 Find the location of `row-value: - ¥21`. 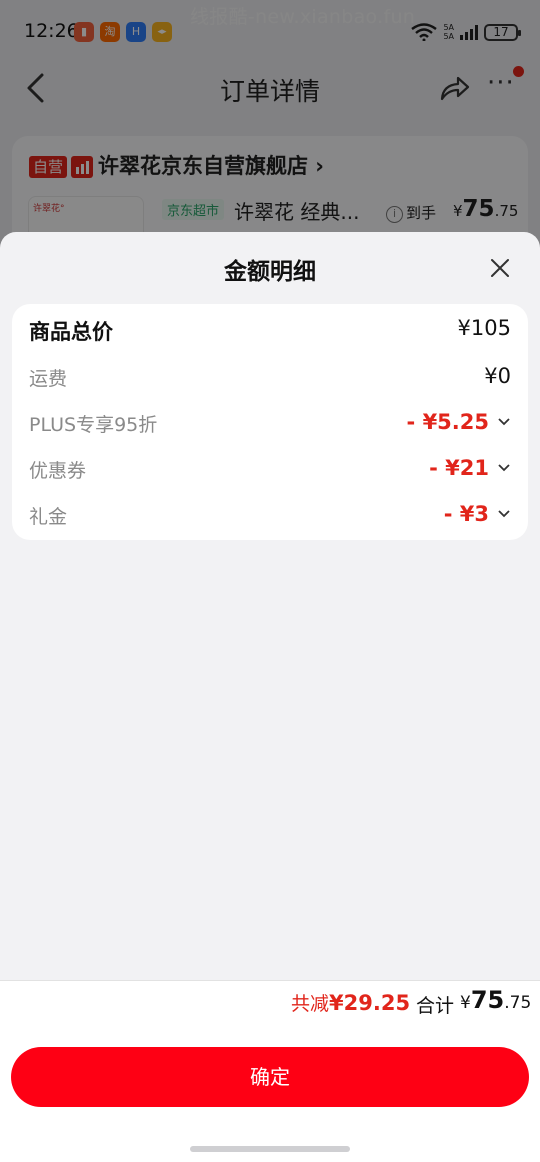

row-value: - ¥21 is located at coordinates (459, 468).